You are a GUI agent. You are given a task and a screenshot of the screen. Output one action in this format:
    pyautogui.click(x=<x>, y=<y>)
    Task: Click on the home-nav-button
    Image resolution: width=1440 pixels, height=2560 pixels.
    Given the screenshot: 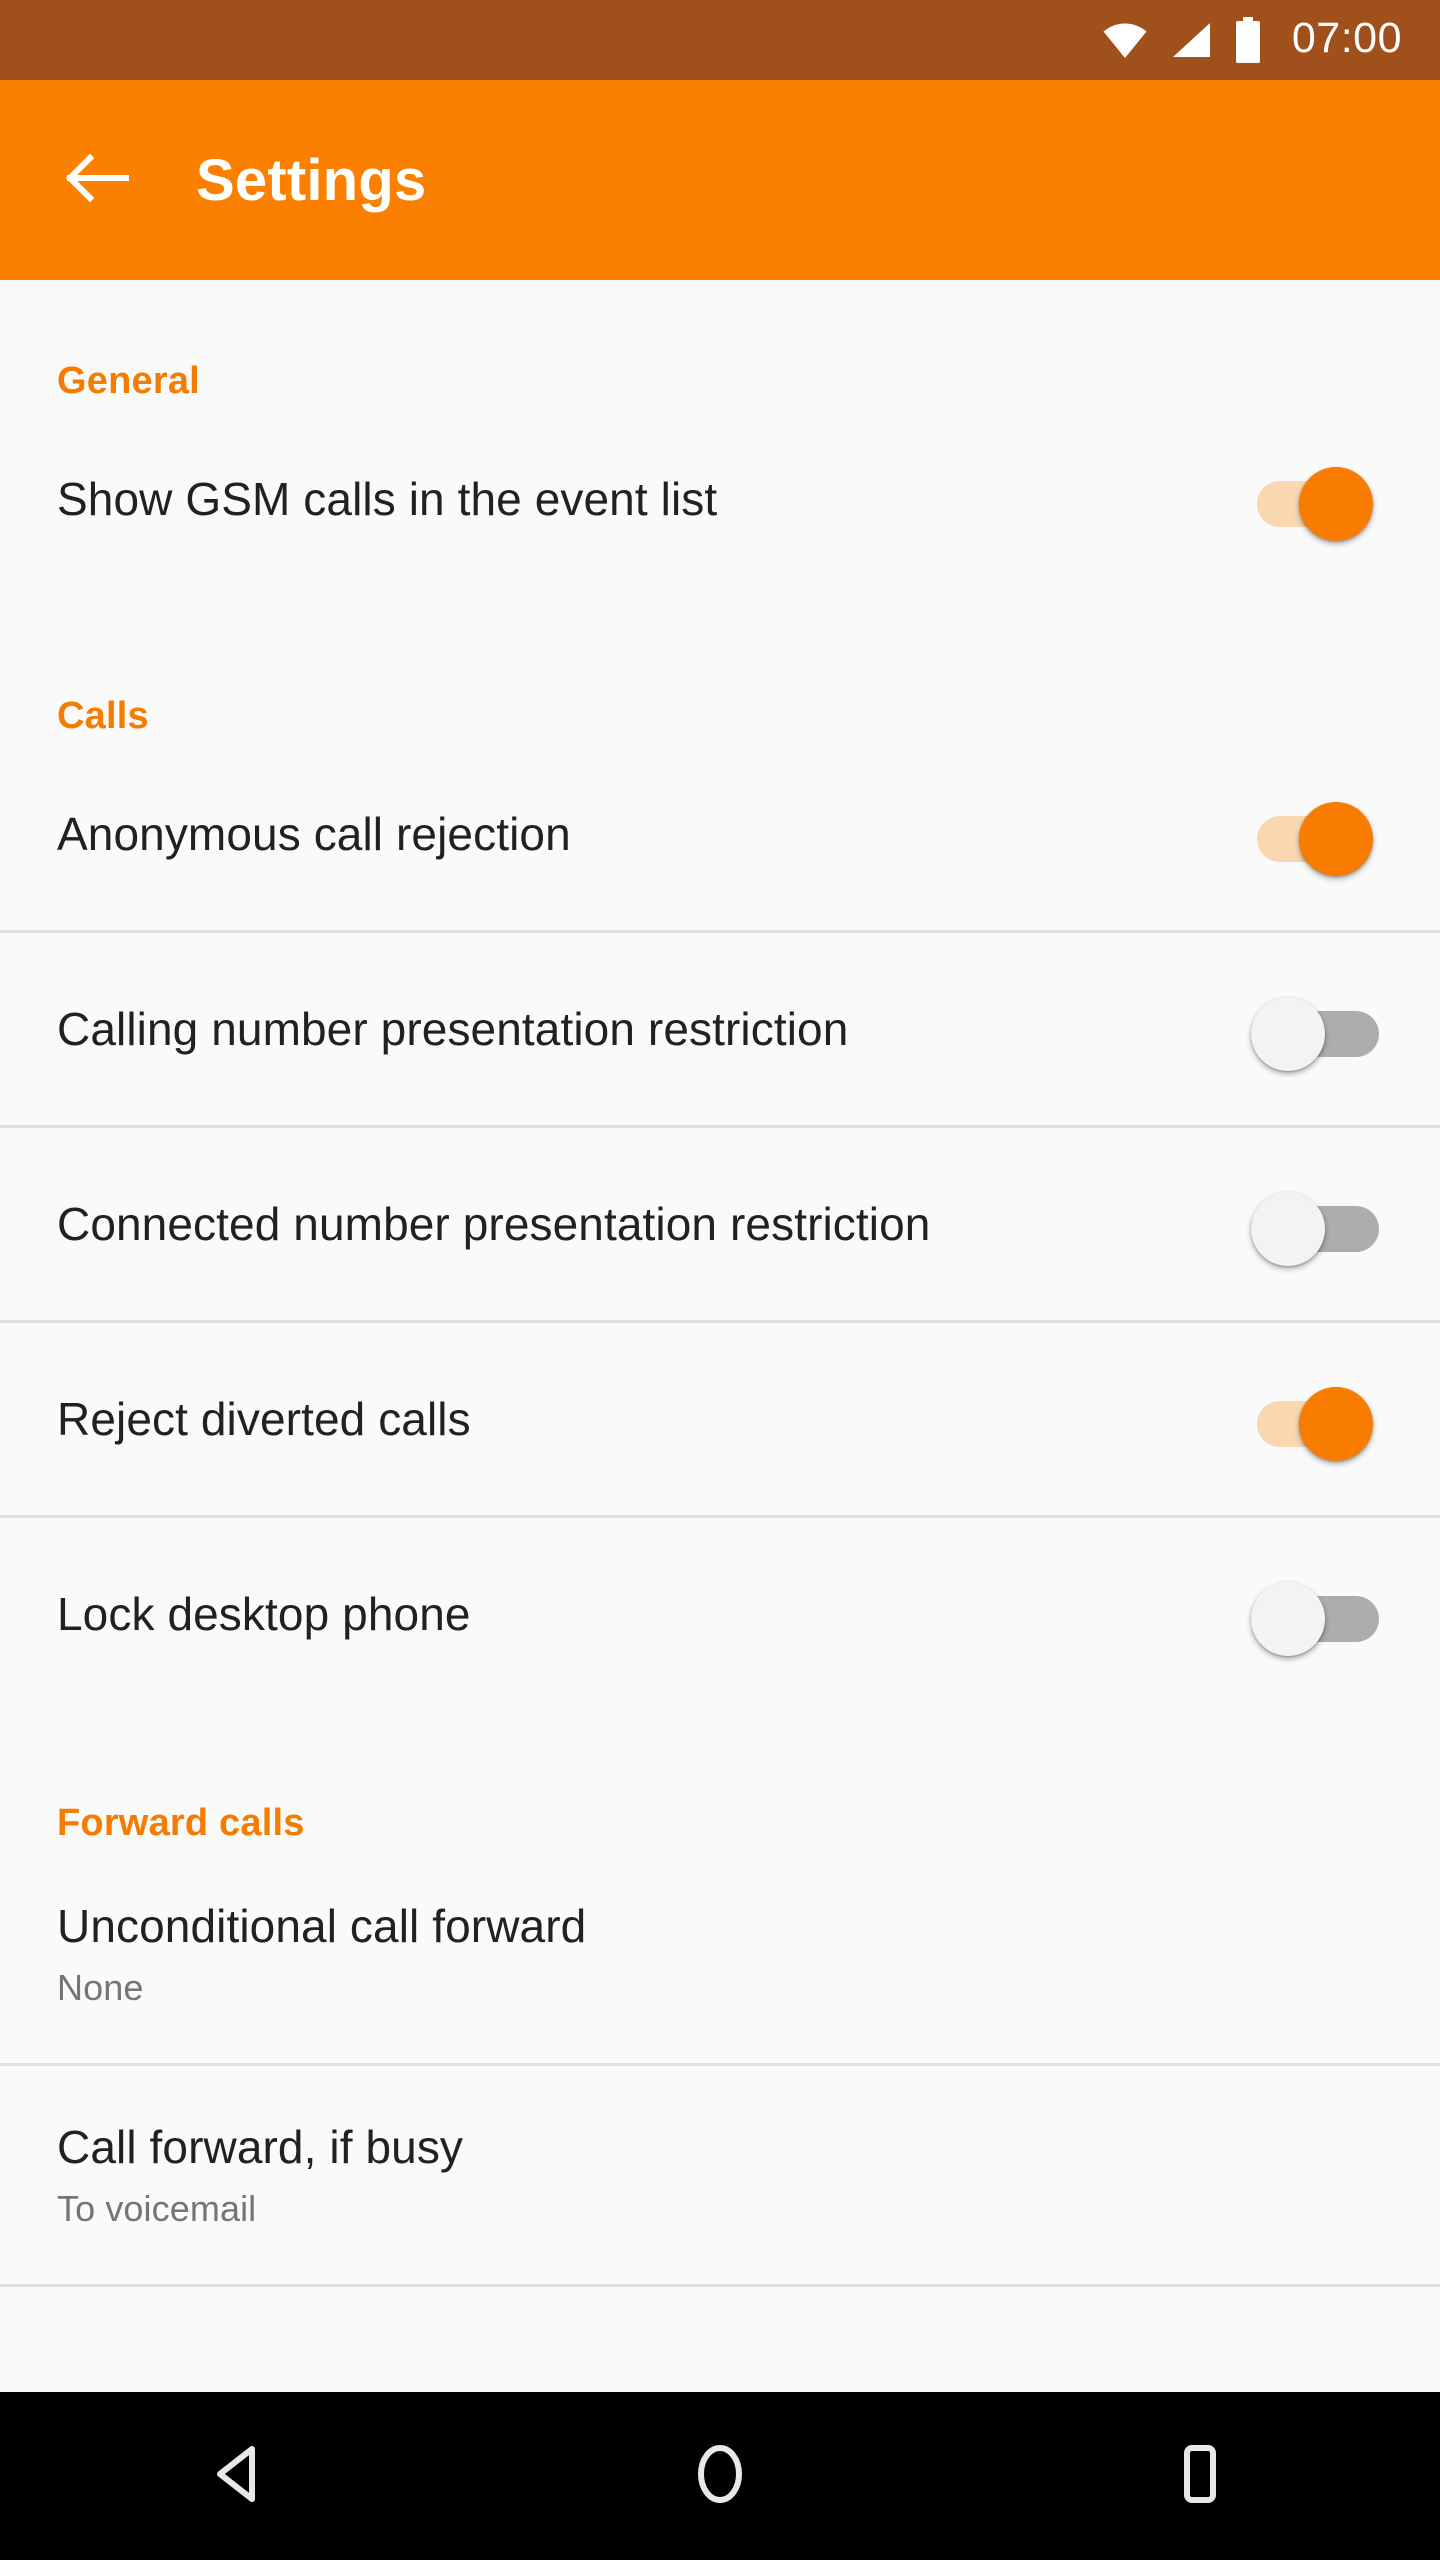 What is the action you would take?
    pyautogui.click(x=720, y=2476)
    